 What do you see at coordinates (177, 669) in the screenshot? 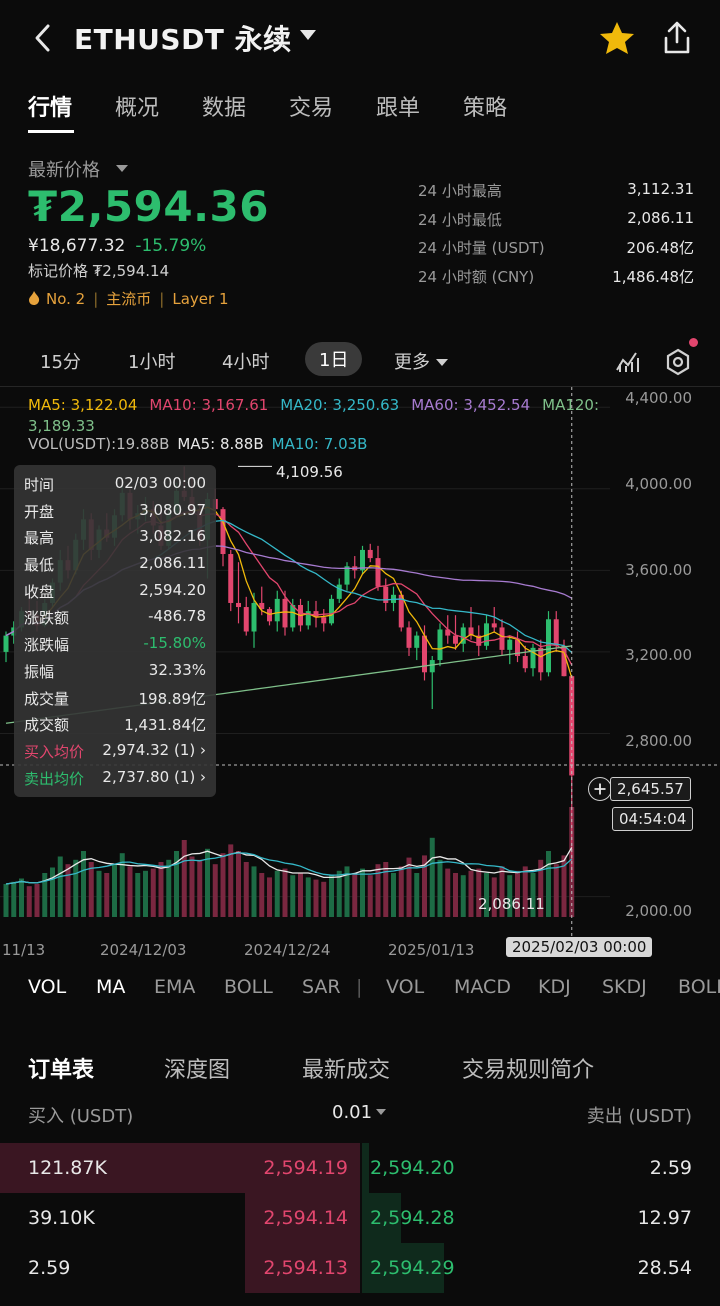
I see `tooltip-value: 32.33%` at bounding box center [177, 669].